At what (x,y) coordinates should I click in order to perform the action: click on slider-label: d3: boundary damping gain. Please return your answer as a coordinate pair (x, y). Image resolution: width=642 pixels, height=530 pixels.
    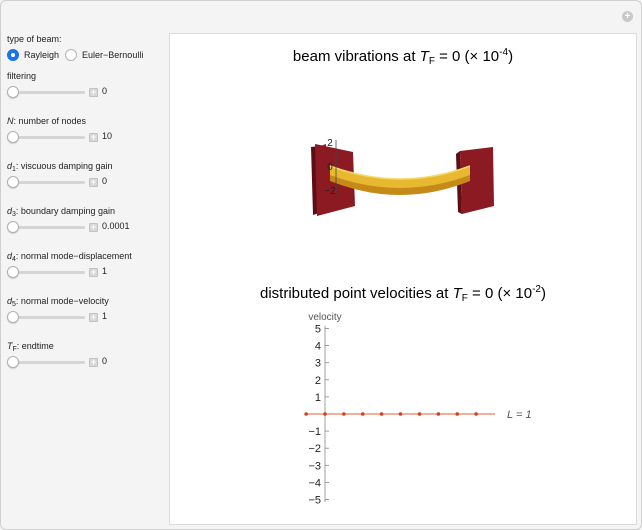
    Looking at the image, I should click on (87, 211).